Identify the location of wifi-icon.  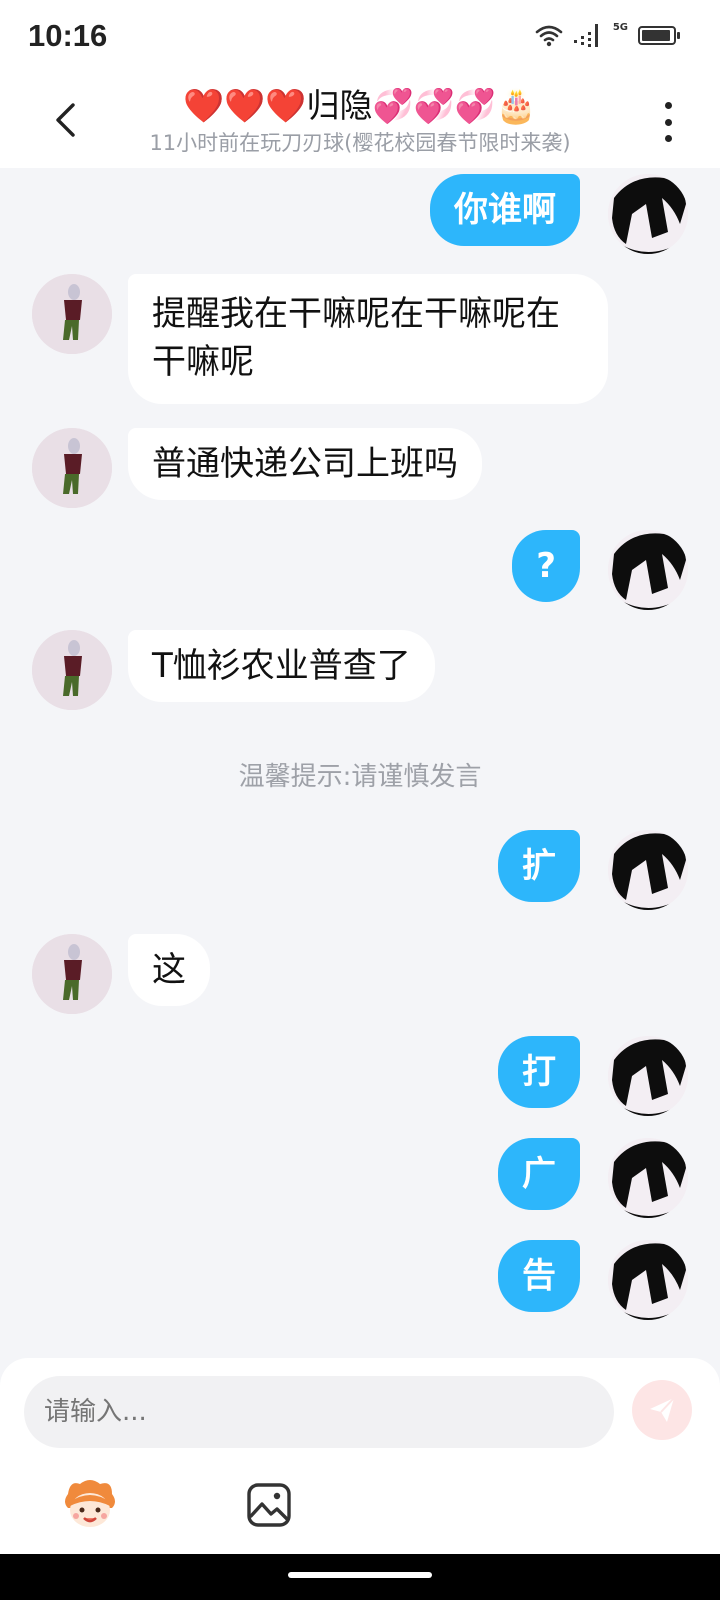
(549, 36).